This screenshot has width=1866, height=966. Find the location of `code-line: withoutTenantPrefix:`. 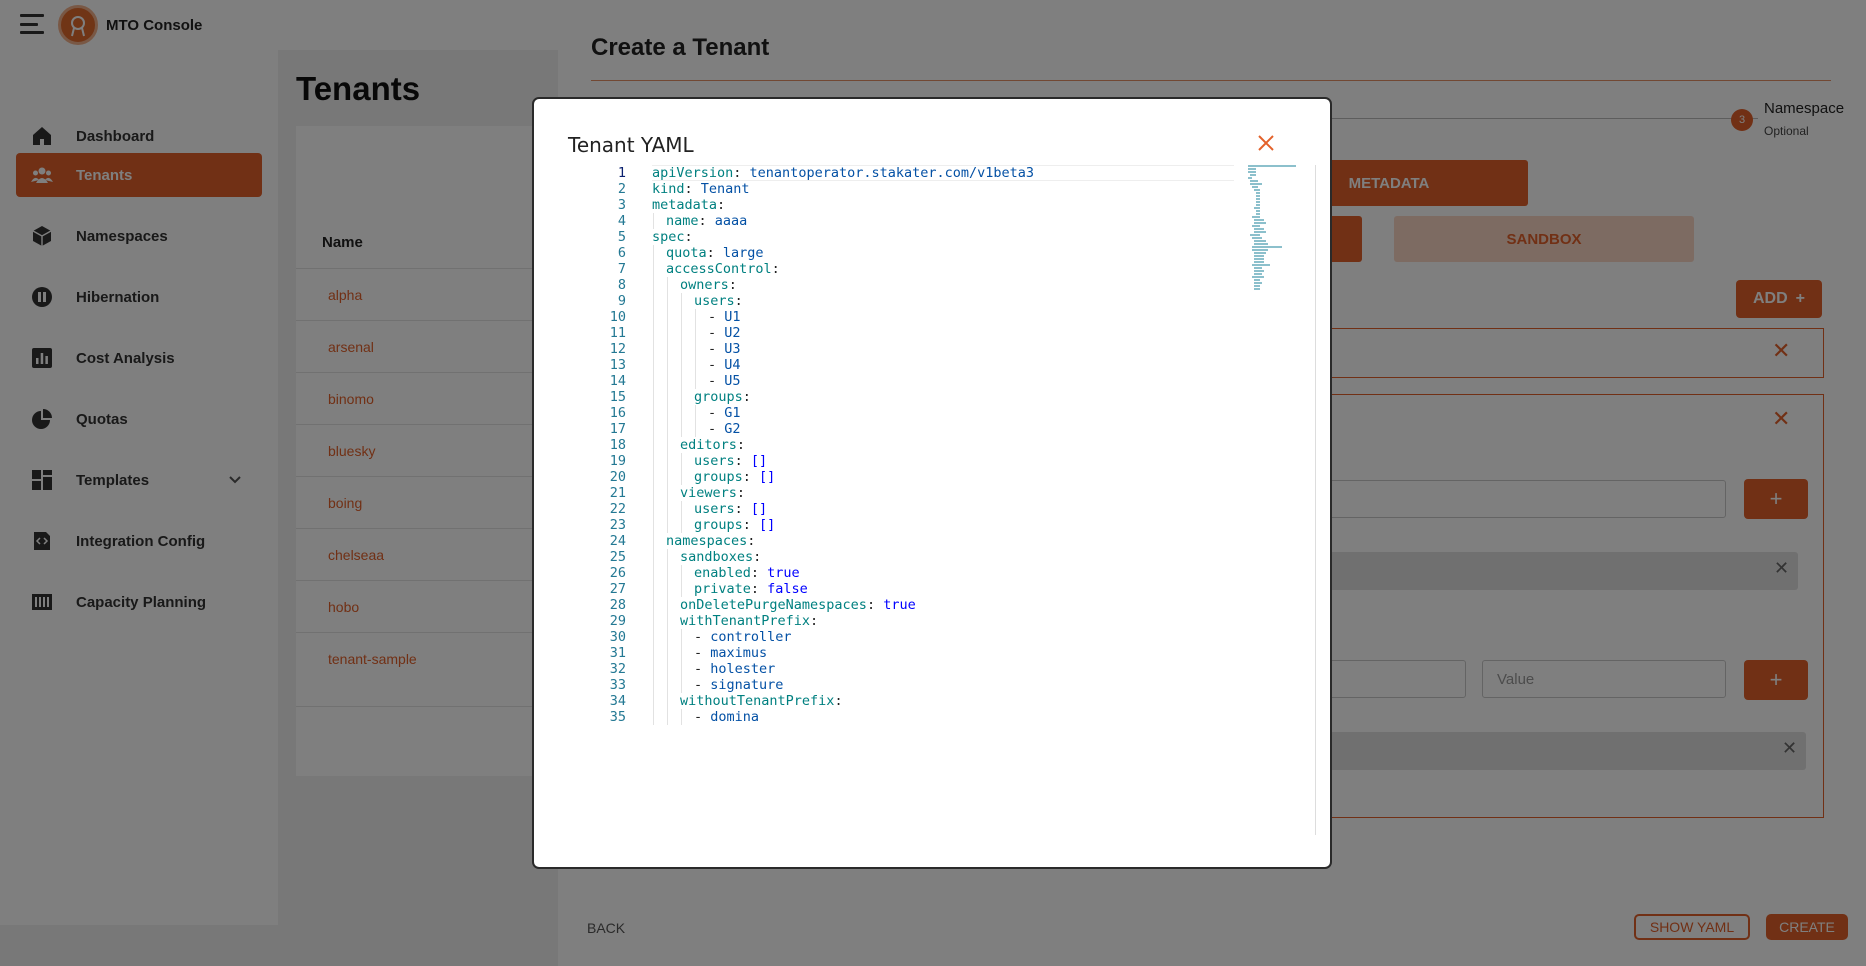

code-line: withoutTenantPrefix: is located at coordinates (761, 701).